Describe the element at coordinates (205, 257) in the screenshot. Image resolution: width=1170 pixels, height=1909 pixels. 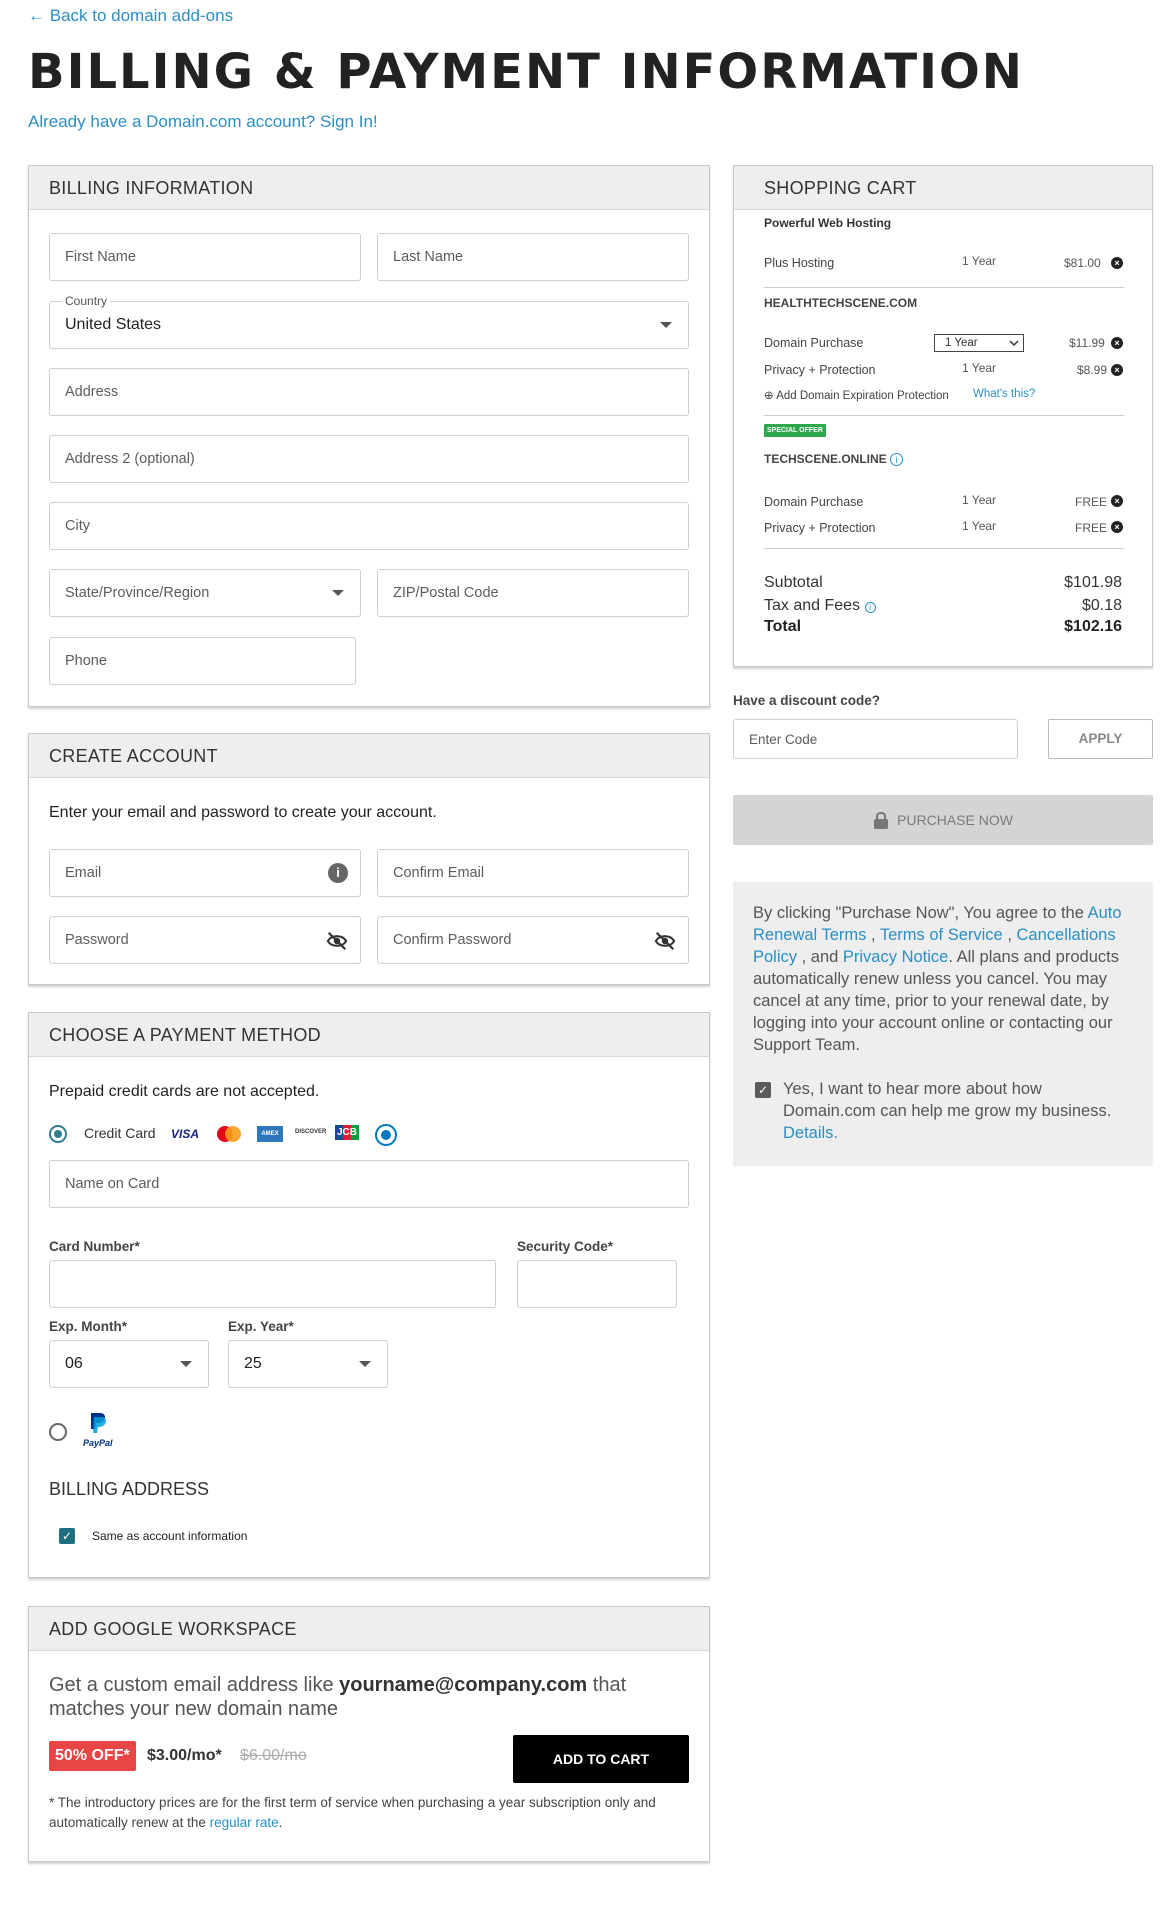
I see `first-name-field: First Name` at that location.